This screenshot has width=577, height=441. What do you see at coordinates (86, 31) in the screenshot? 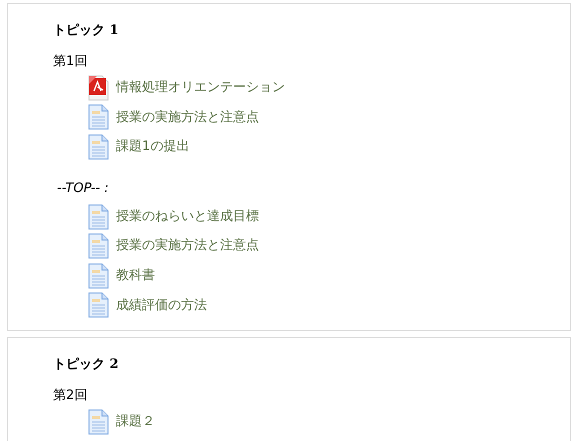
I see `topic-title: トピック 1` at bounding box center [86, 31].